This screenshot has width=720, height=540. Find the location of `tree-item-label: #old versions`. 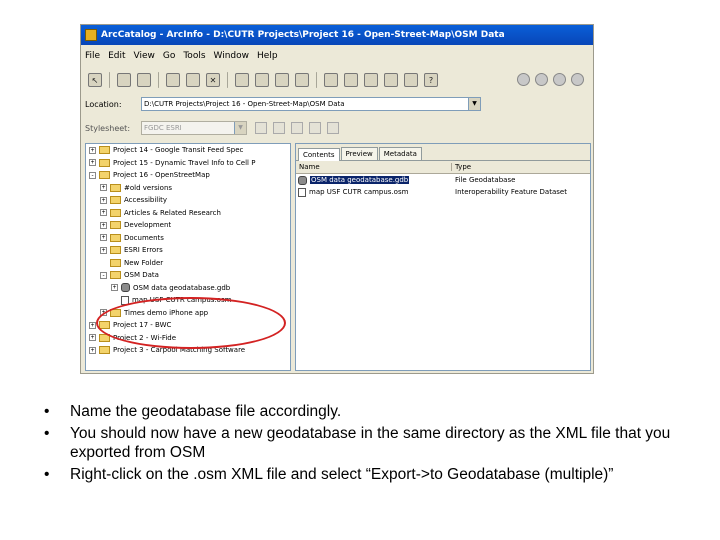

tree-item-label: #old versions is located at coordinates (148, 187).